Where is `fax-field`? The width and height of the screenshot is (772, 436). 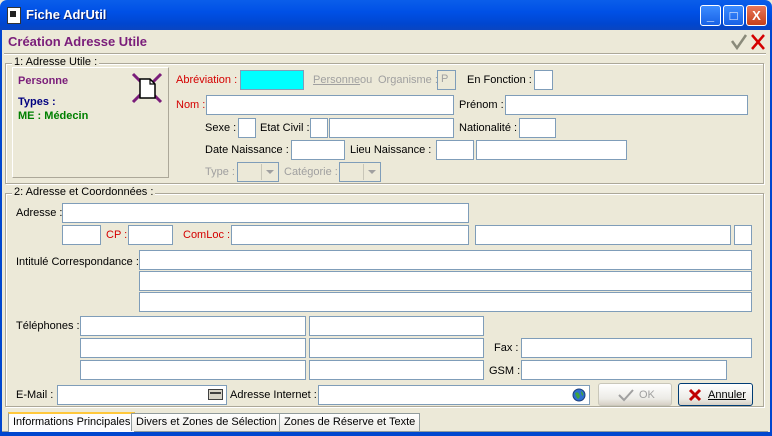
fax-field is located at coordinates (636, 348).